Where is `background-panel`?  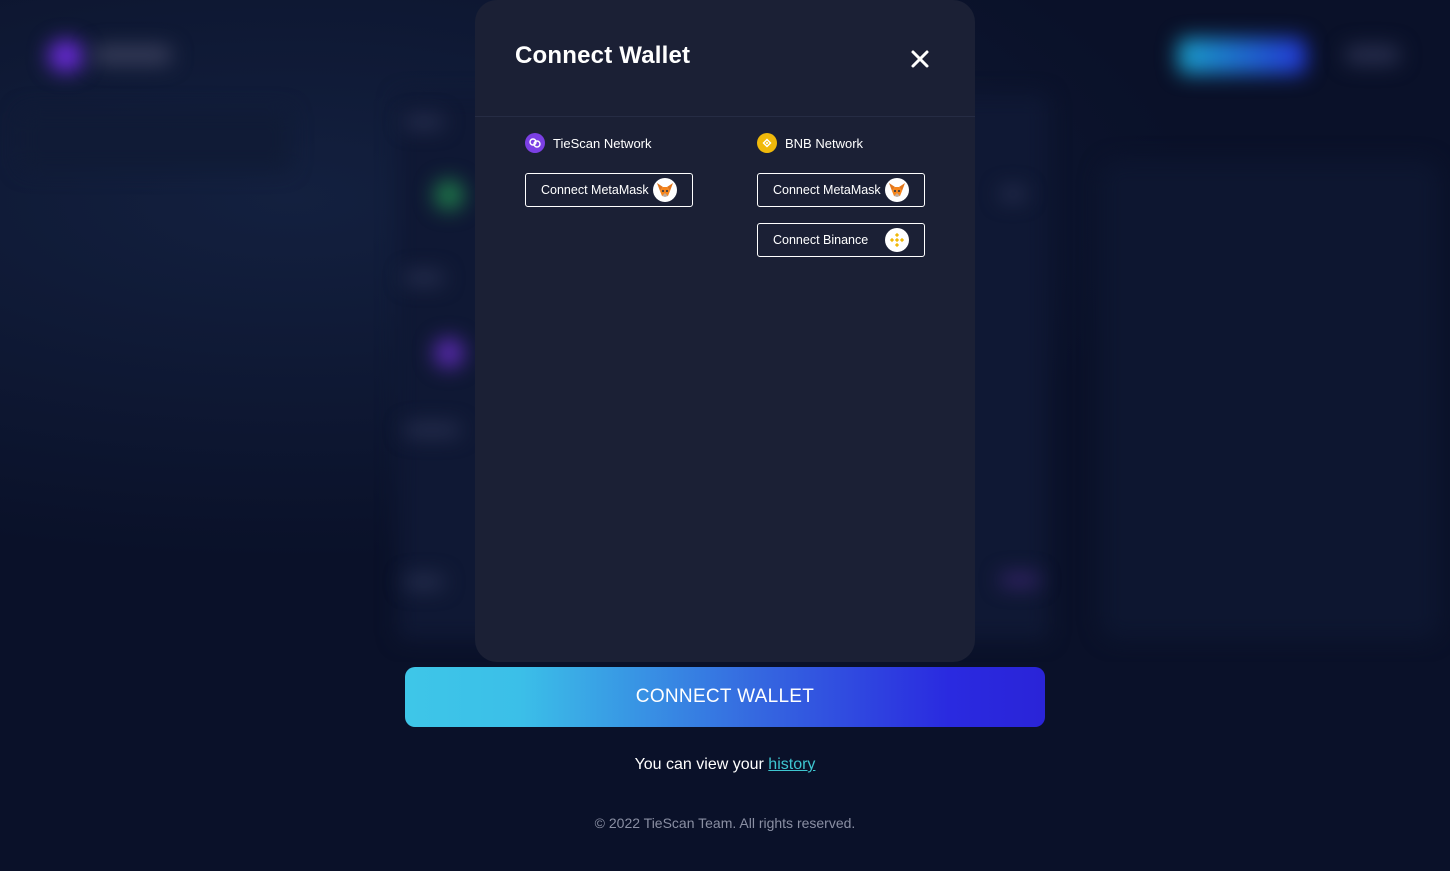 background-panel is located at coordinates (155, 140).